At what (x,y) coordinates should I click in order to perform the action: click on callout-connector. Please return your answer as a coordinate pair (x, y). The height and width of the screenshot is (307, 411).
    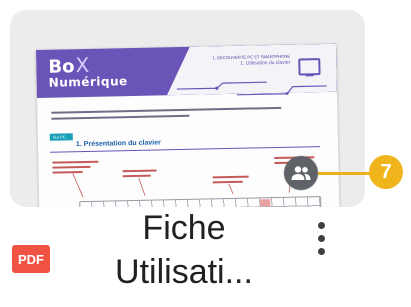
    Looking at the image, I should click on (344, 173).